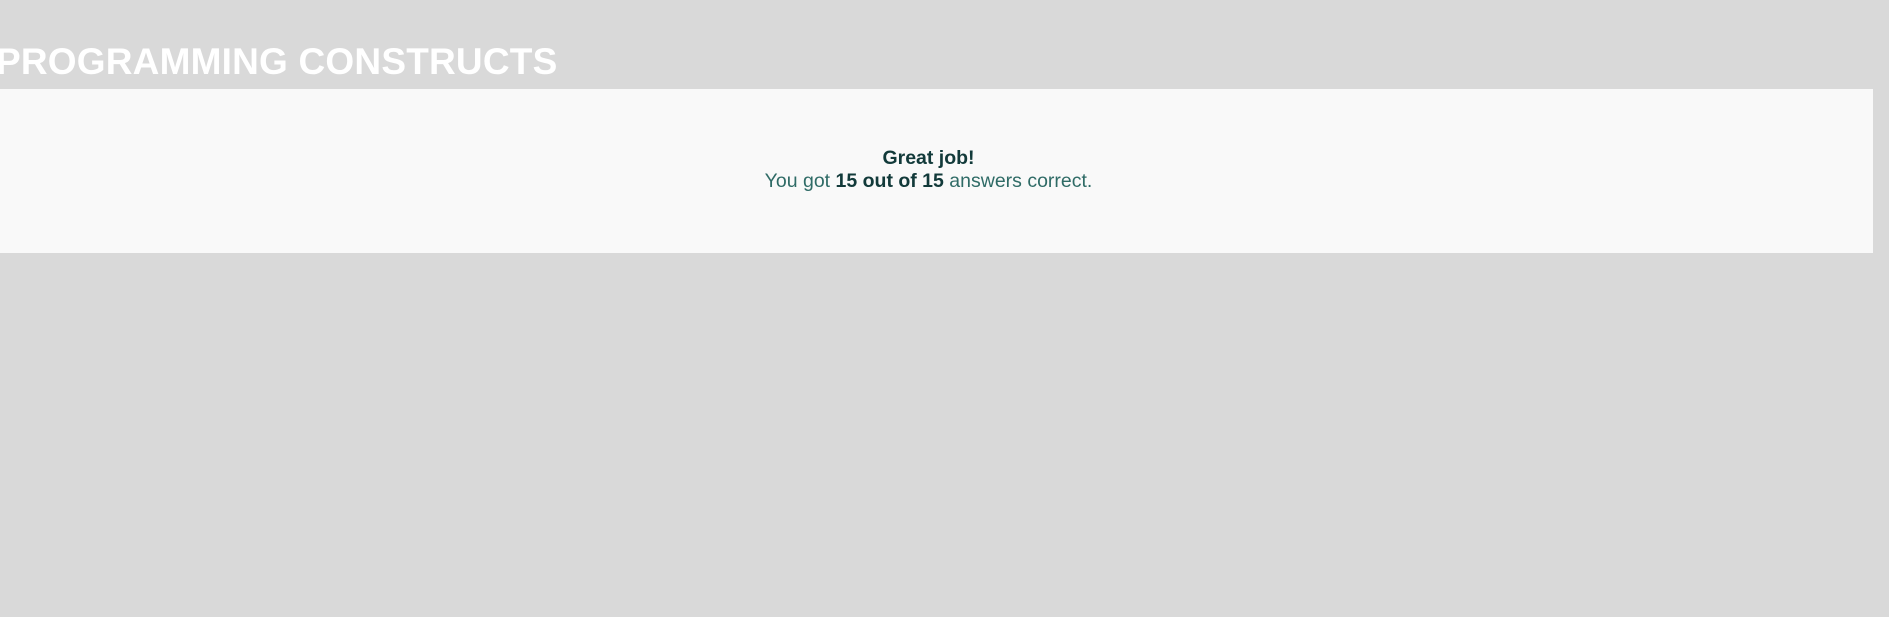 The height and width of the screenshot is (617, 1889). Describe the element at coordinates (928, 158) in the screenshot. I see `result-headline: Great job!` at that location.